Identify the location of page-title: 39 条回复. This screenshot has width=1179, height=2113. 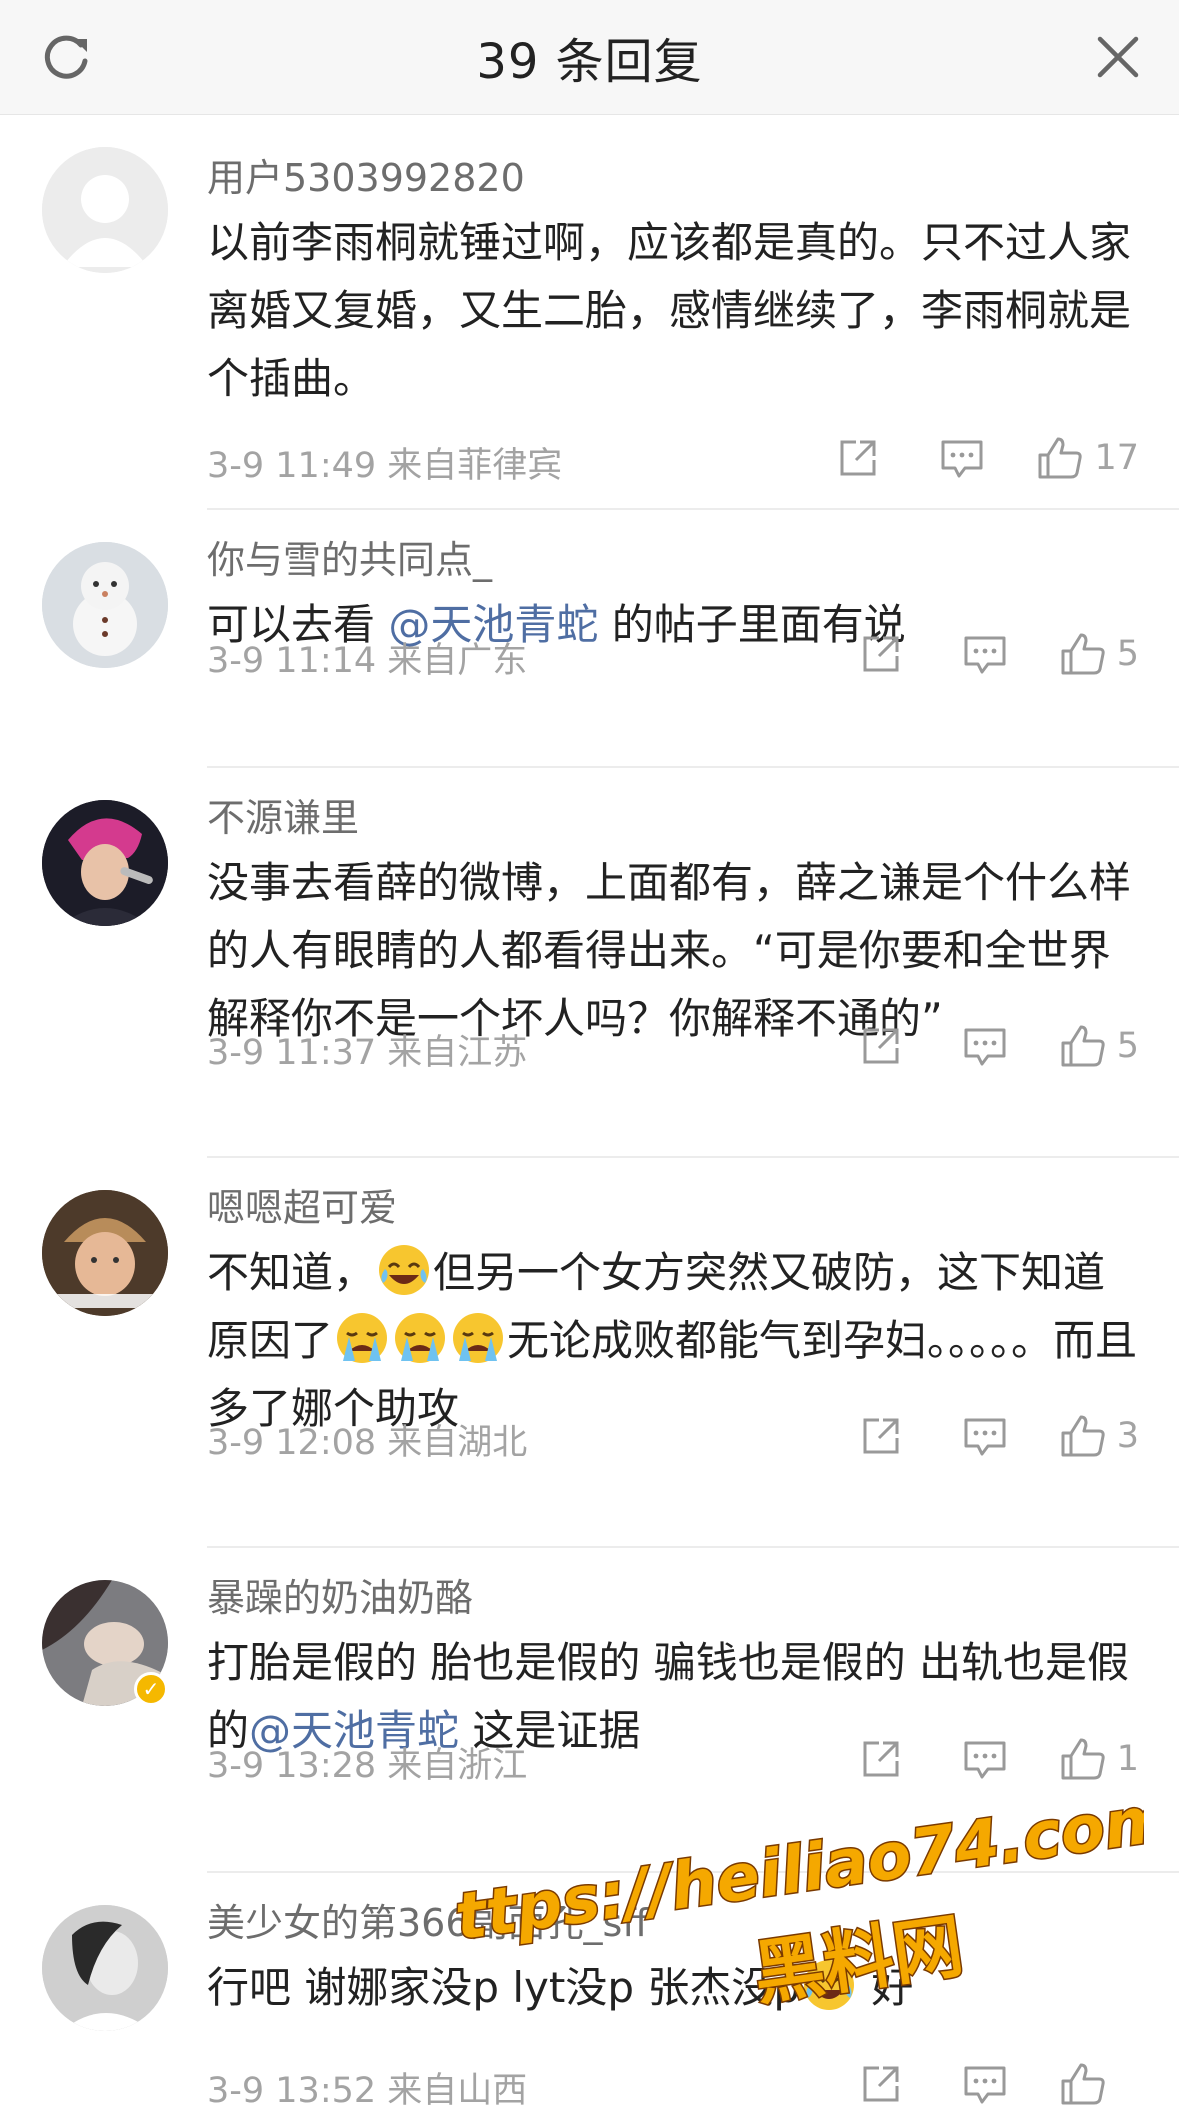
(589, 62).